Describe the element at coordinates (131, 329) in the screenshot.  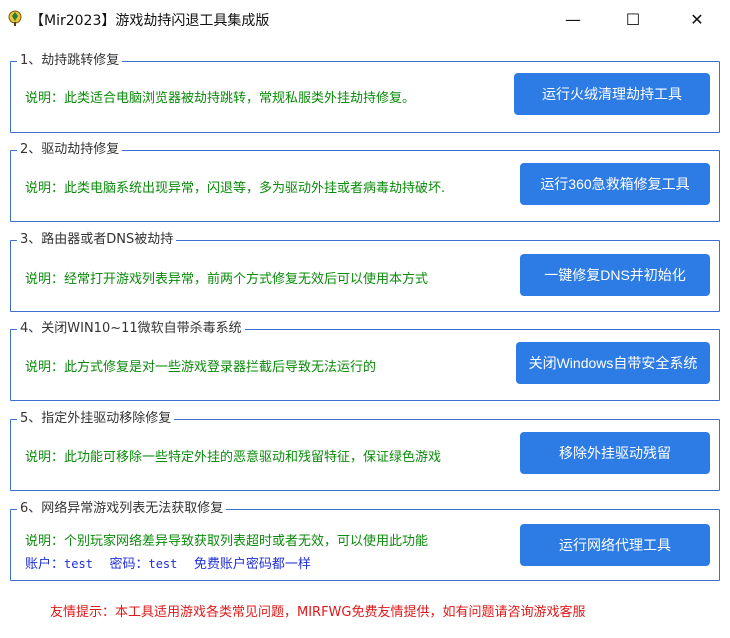
I see `group-title: 4、关闭WIN10~11微软自带杀毒系统` at that location.